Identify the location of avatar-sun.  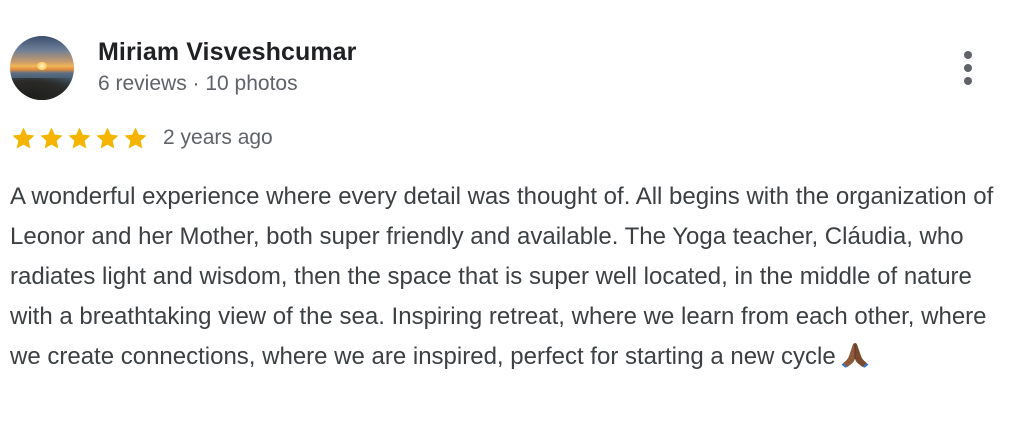
(42, 66).